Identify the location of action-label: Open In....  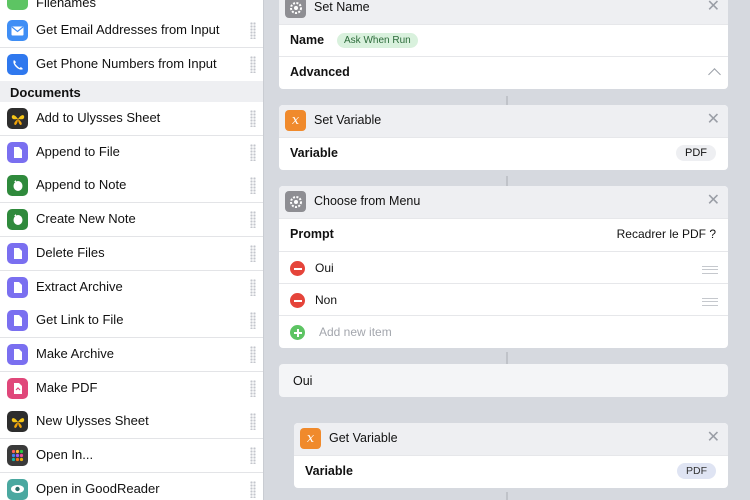
(65, 454).